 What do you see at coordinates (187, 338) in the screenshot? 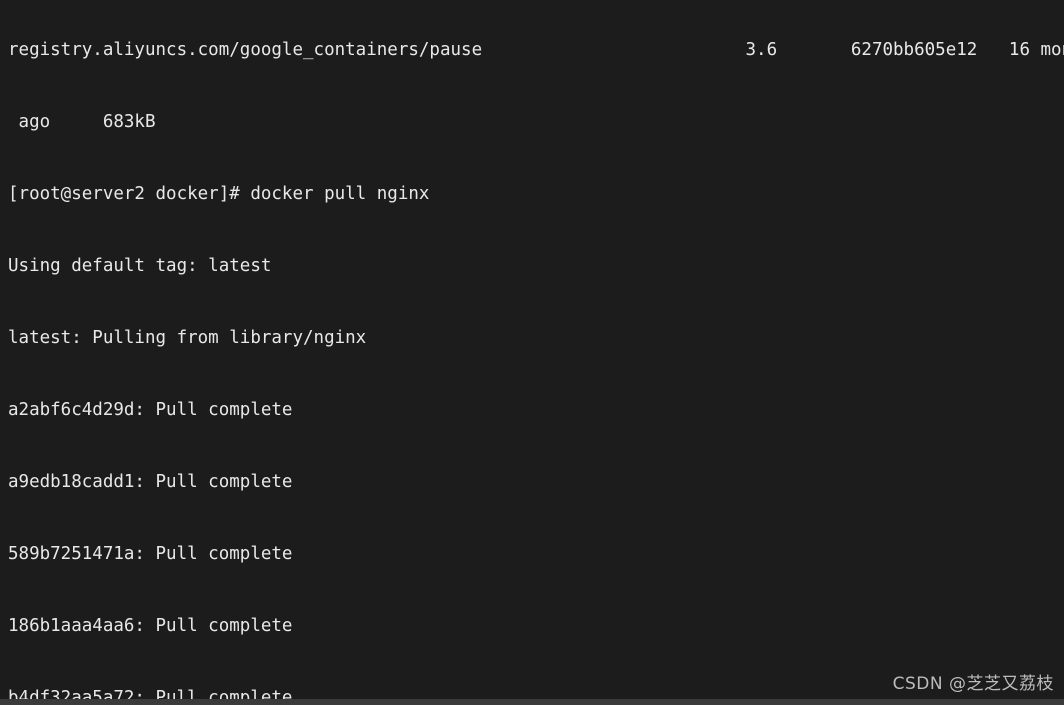
I see `terminal-line: latest: Pulling from library/nginx` at bounding box center [187, 338].